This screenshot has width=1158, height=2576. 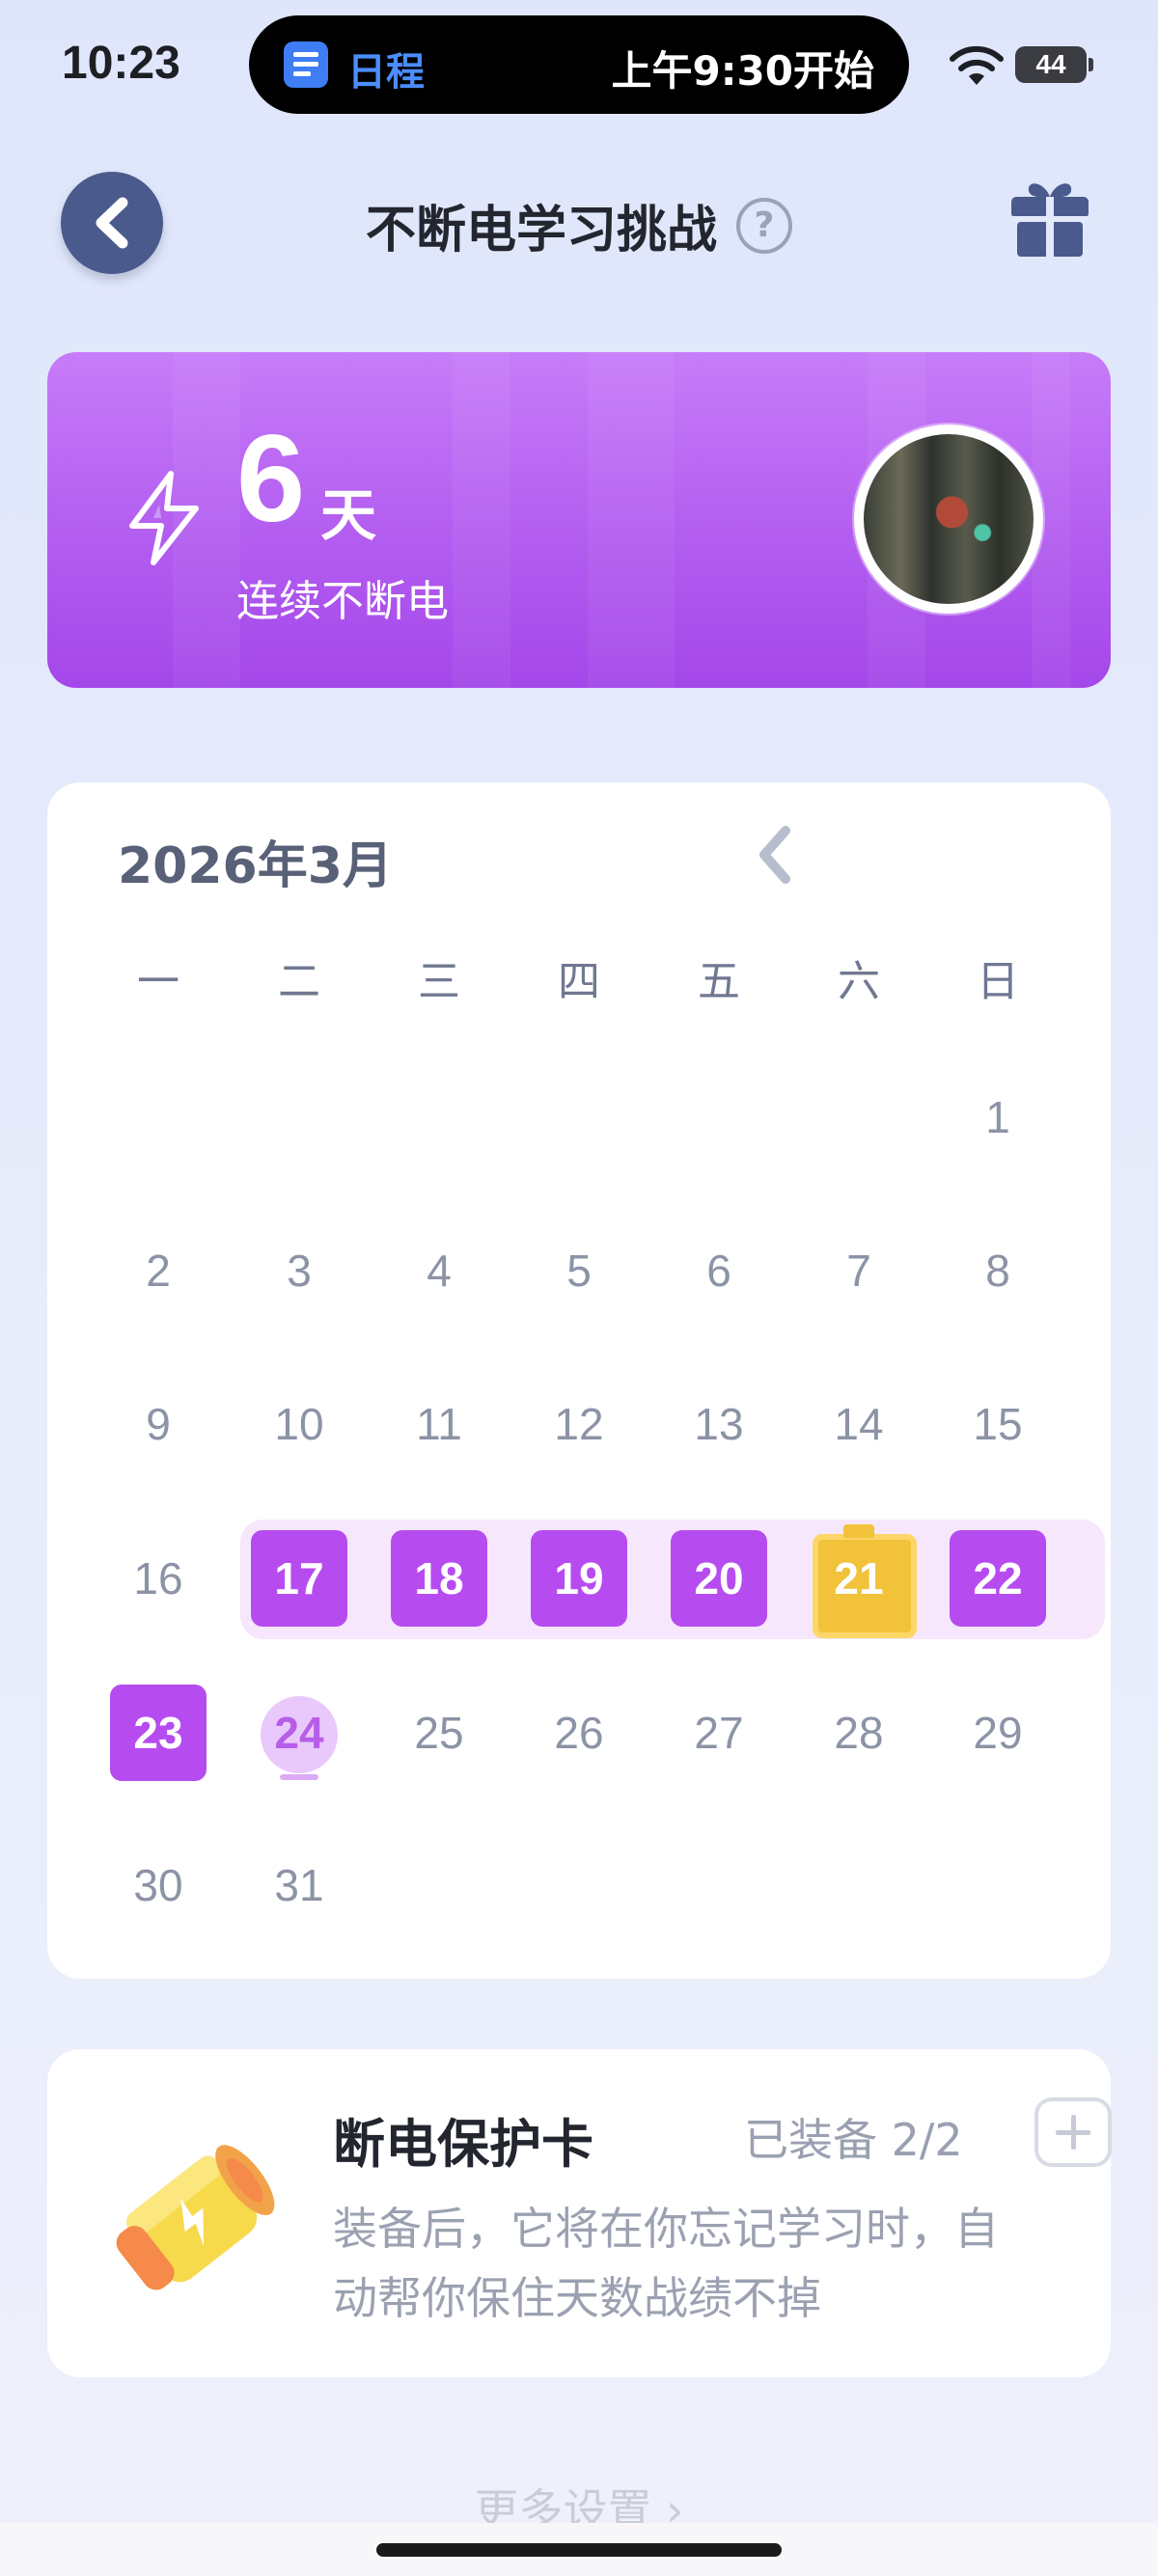 What do you see at coordinates (439, 1424) in the screenshot?
I see `calendar-day: 11` at bounding box center [439, 1424].